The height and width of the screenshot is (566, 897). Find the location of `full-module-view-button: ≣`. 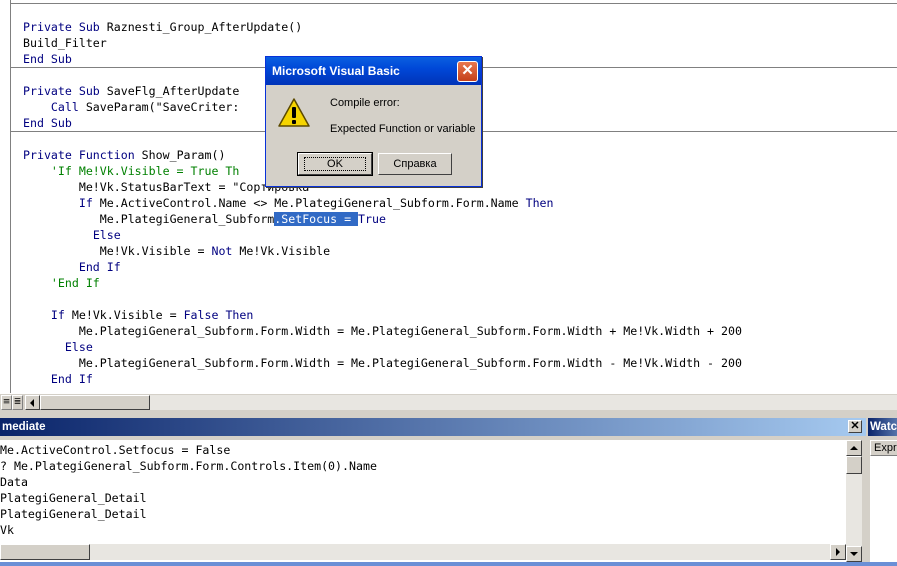

full-module-view-button: ≣ is located at coordinates (17, 402).